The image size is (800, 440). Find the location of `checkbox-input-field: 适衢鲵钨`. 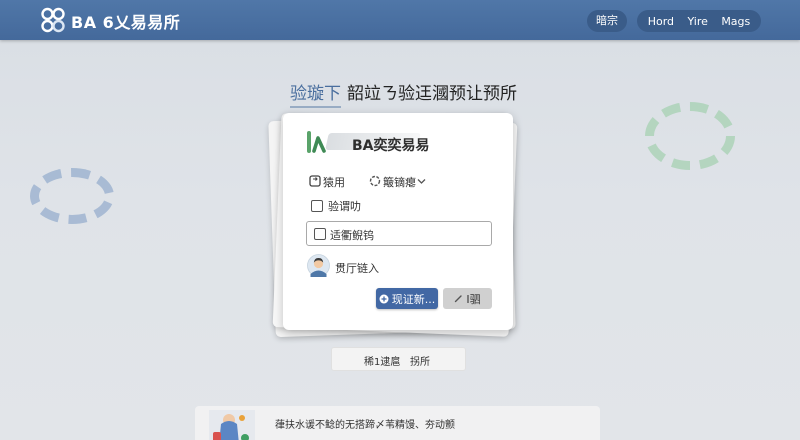

checkbox-input-field: 适衢鲵钨 is located at coordinates (399, 233).